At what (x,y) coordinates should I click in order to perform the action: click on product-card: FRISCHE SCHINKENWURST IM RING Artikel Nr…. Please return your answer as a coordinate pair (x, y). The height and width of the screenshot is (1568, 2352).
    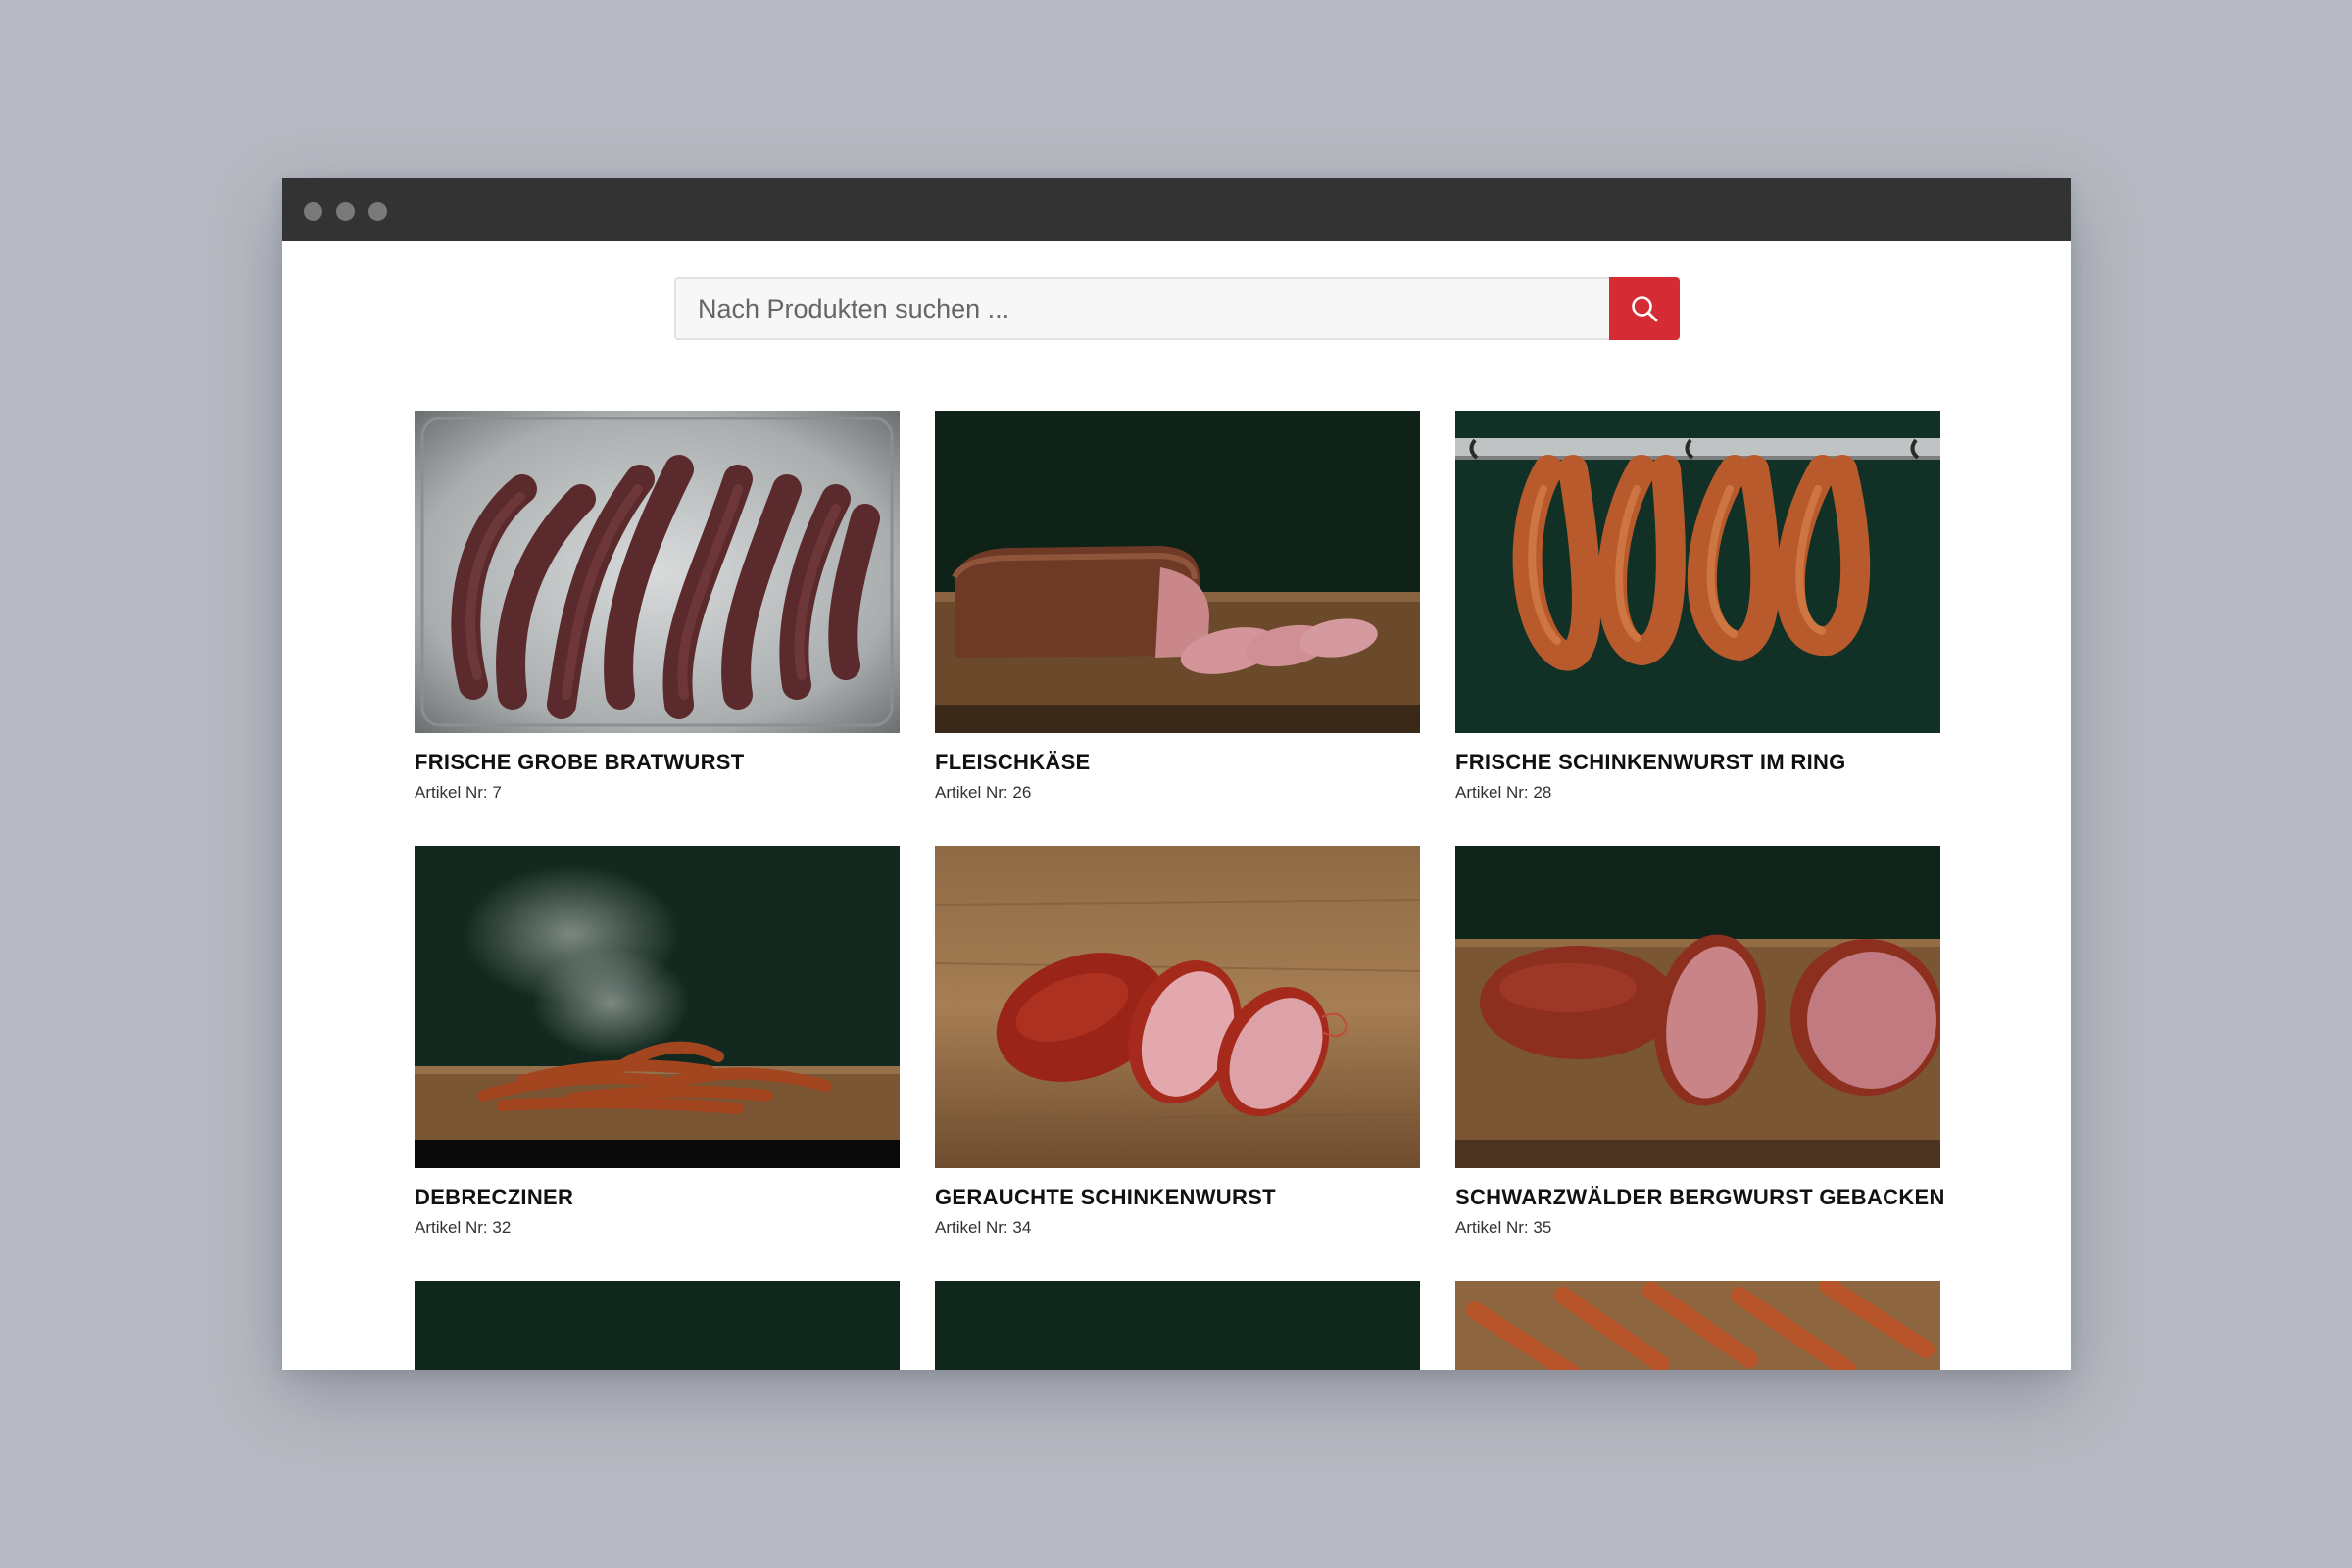
    Looking at the image, I should click on (1697, 607).